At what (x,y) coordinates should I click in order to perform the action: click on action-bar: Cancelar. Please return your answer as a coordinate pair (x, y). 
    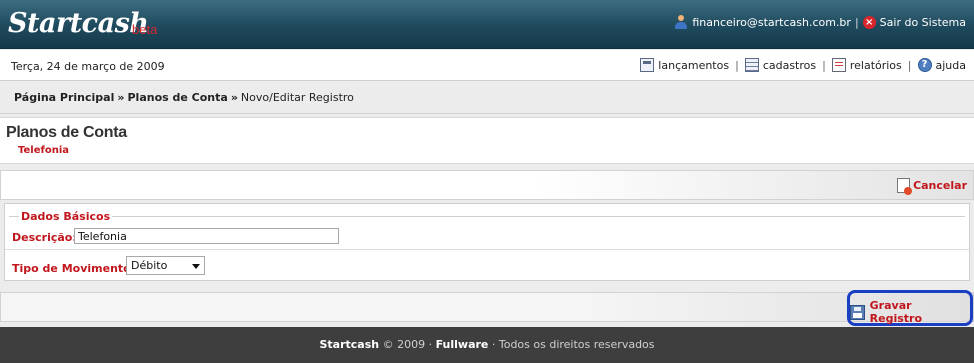
    Looking at the image, I should click on (487, 185).